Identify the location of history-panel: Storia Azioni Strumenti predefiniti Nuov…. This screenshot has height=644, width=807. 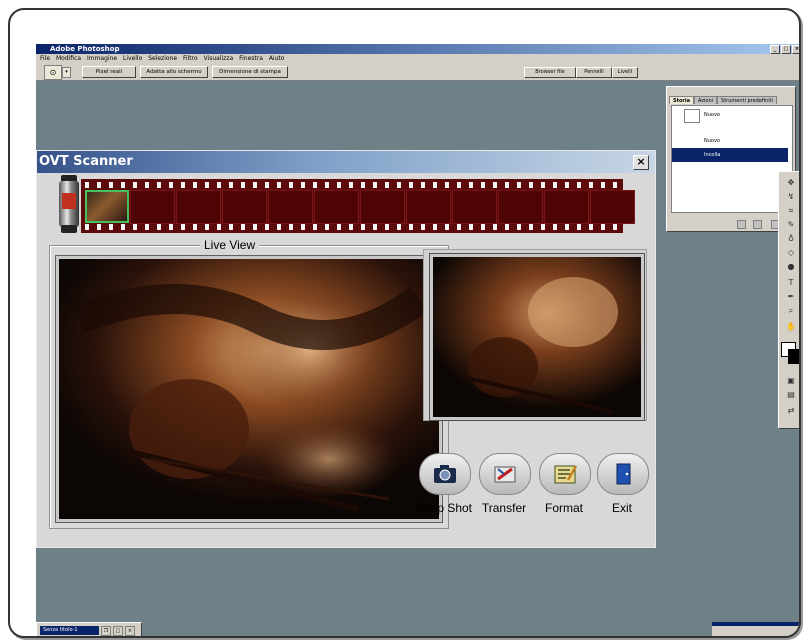
(731, 159).